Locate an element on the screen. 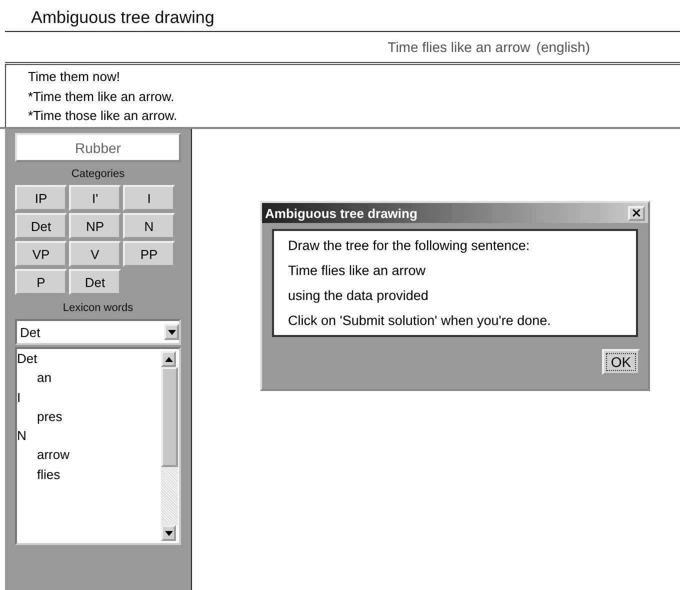 Image resolution: width=680 pixels, height=590 pixels. scrollbar is located at coordinates (170, 446).